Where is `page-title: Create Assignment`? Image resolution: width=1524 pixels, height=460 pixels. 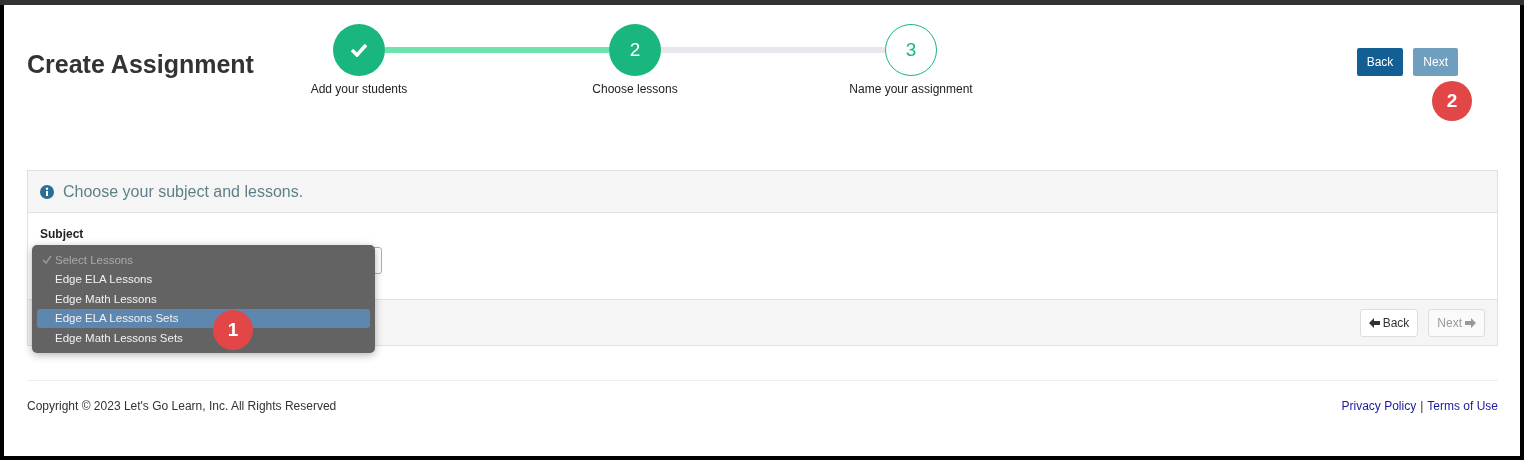 page-title: Create Assignment is located at coordinates (141, 64).